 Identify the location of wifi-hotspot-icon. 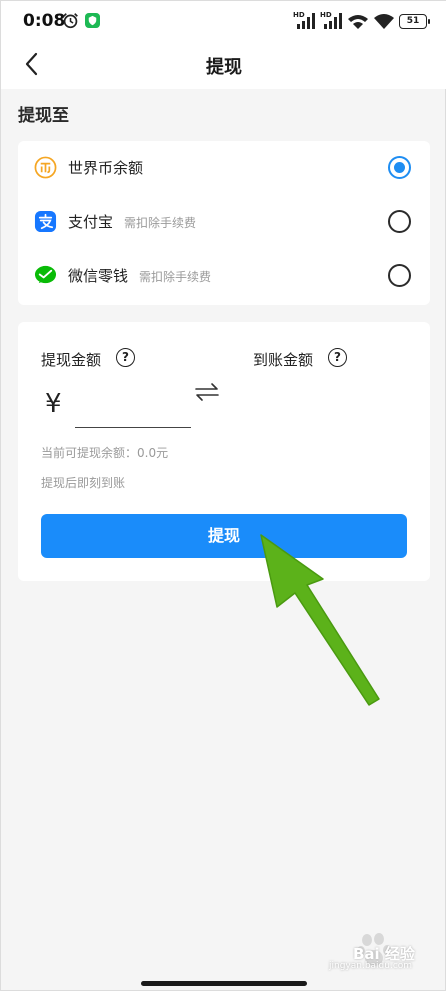
(358, 22).